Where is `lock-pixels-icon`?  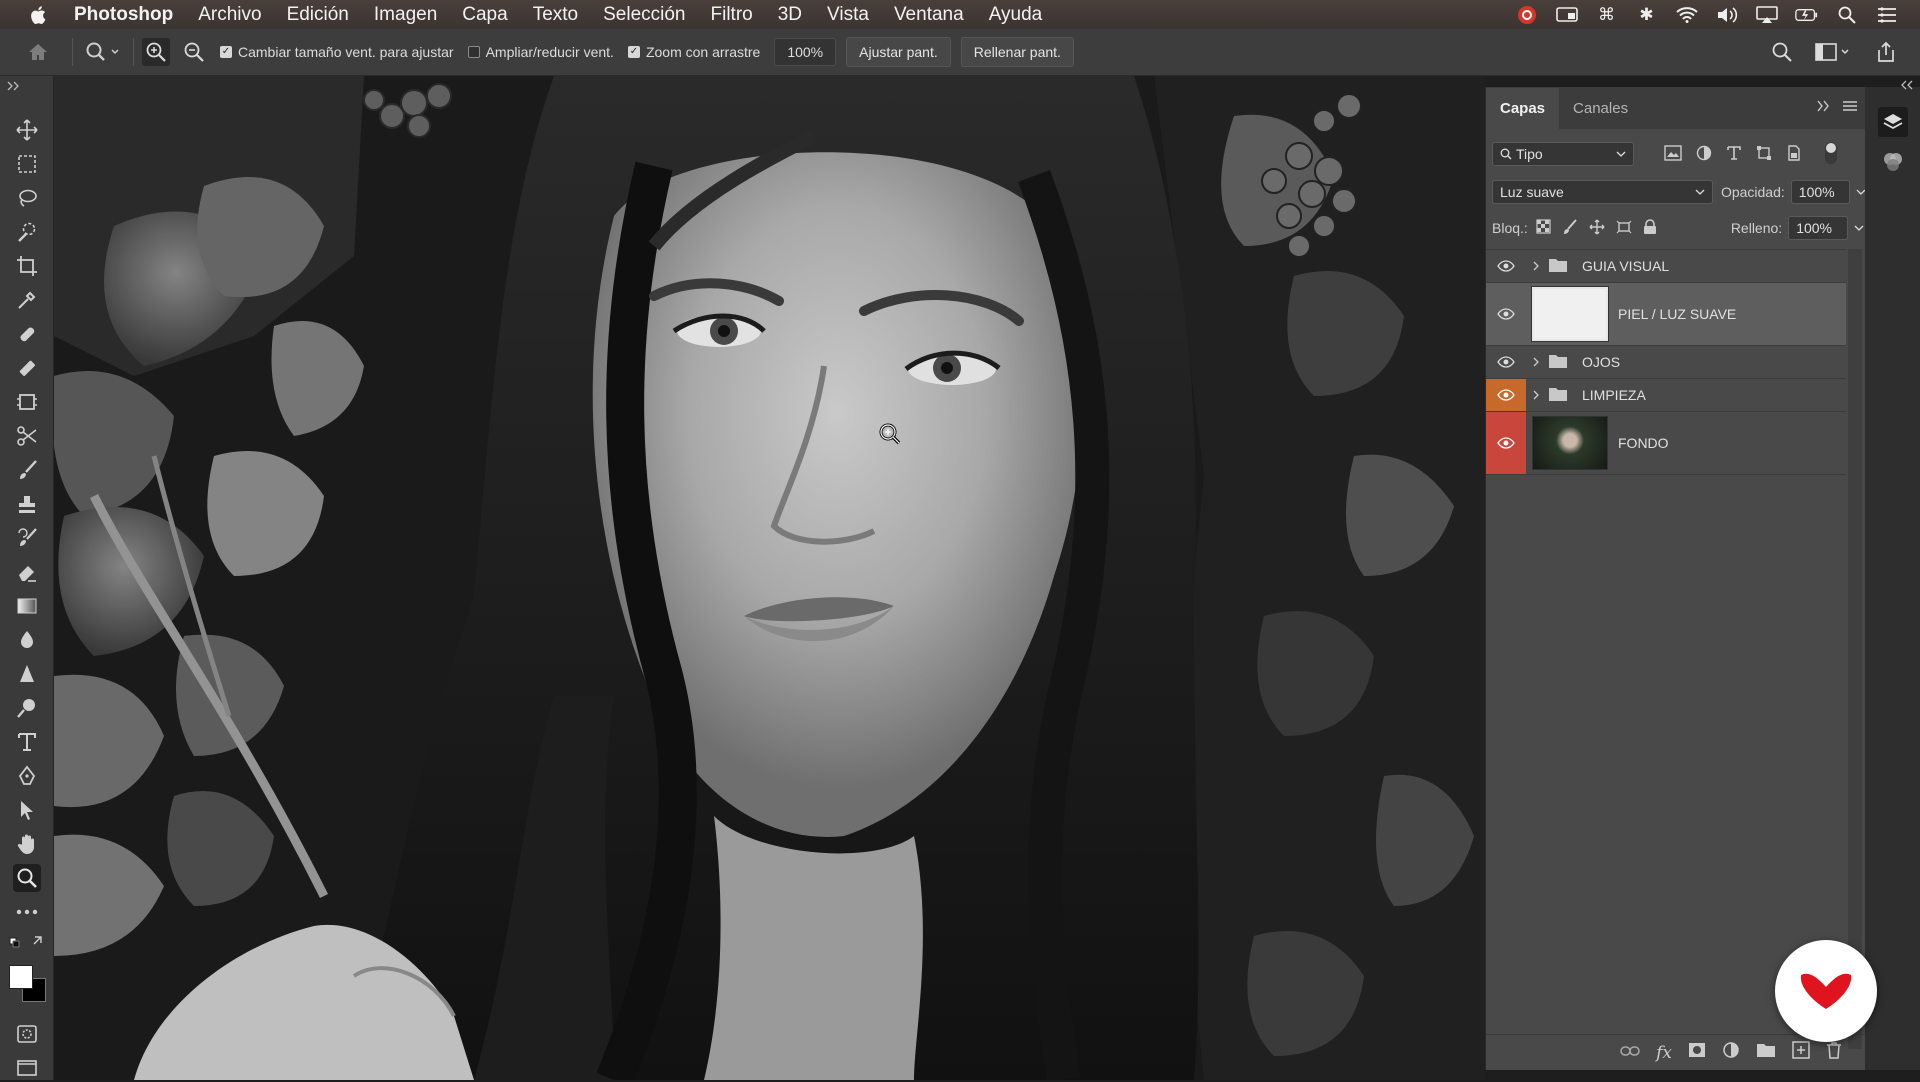
lock-pixels-icon is located at coordinates (1570, 228).